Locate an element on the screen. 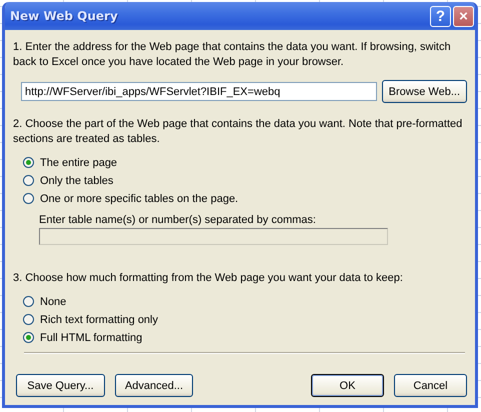 The image size is (481, 412). radio-option: The entire page is located at coordinates (245, 162).